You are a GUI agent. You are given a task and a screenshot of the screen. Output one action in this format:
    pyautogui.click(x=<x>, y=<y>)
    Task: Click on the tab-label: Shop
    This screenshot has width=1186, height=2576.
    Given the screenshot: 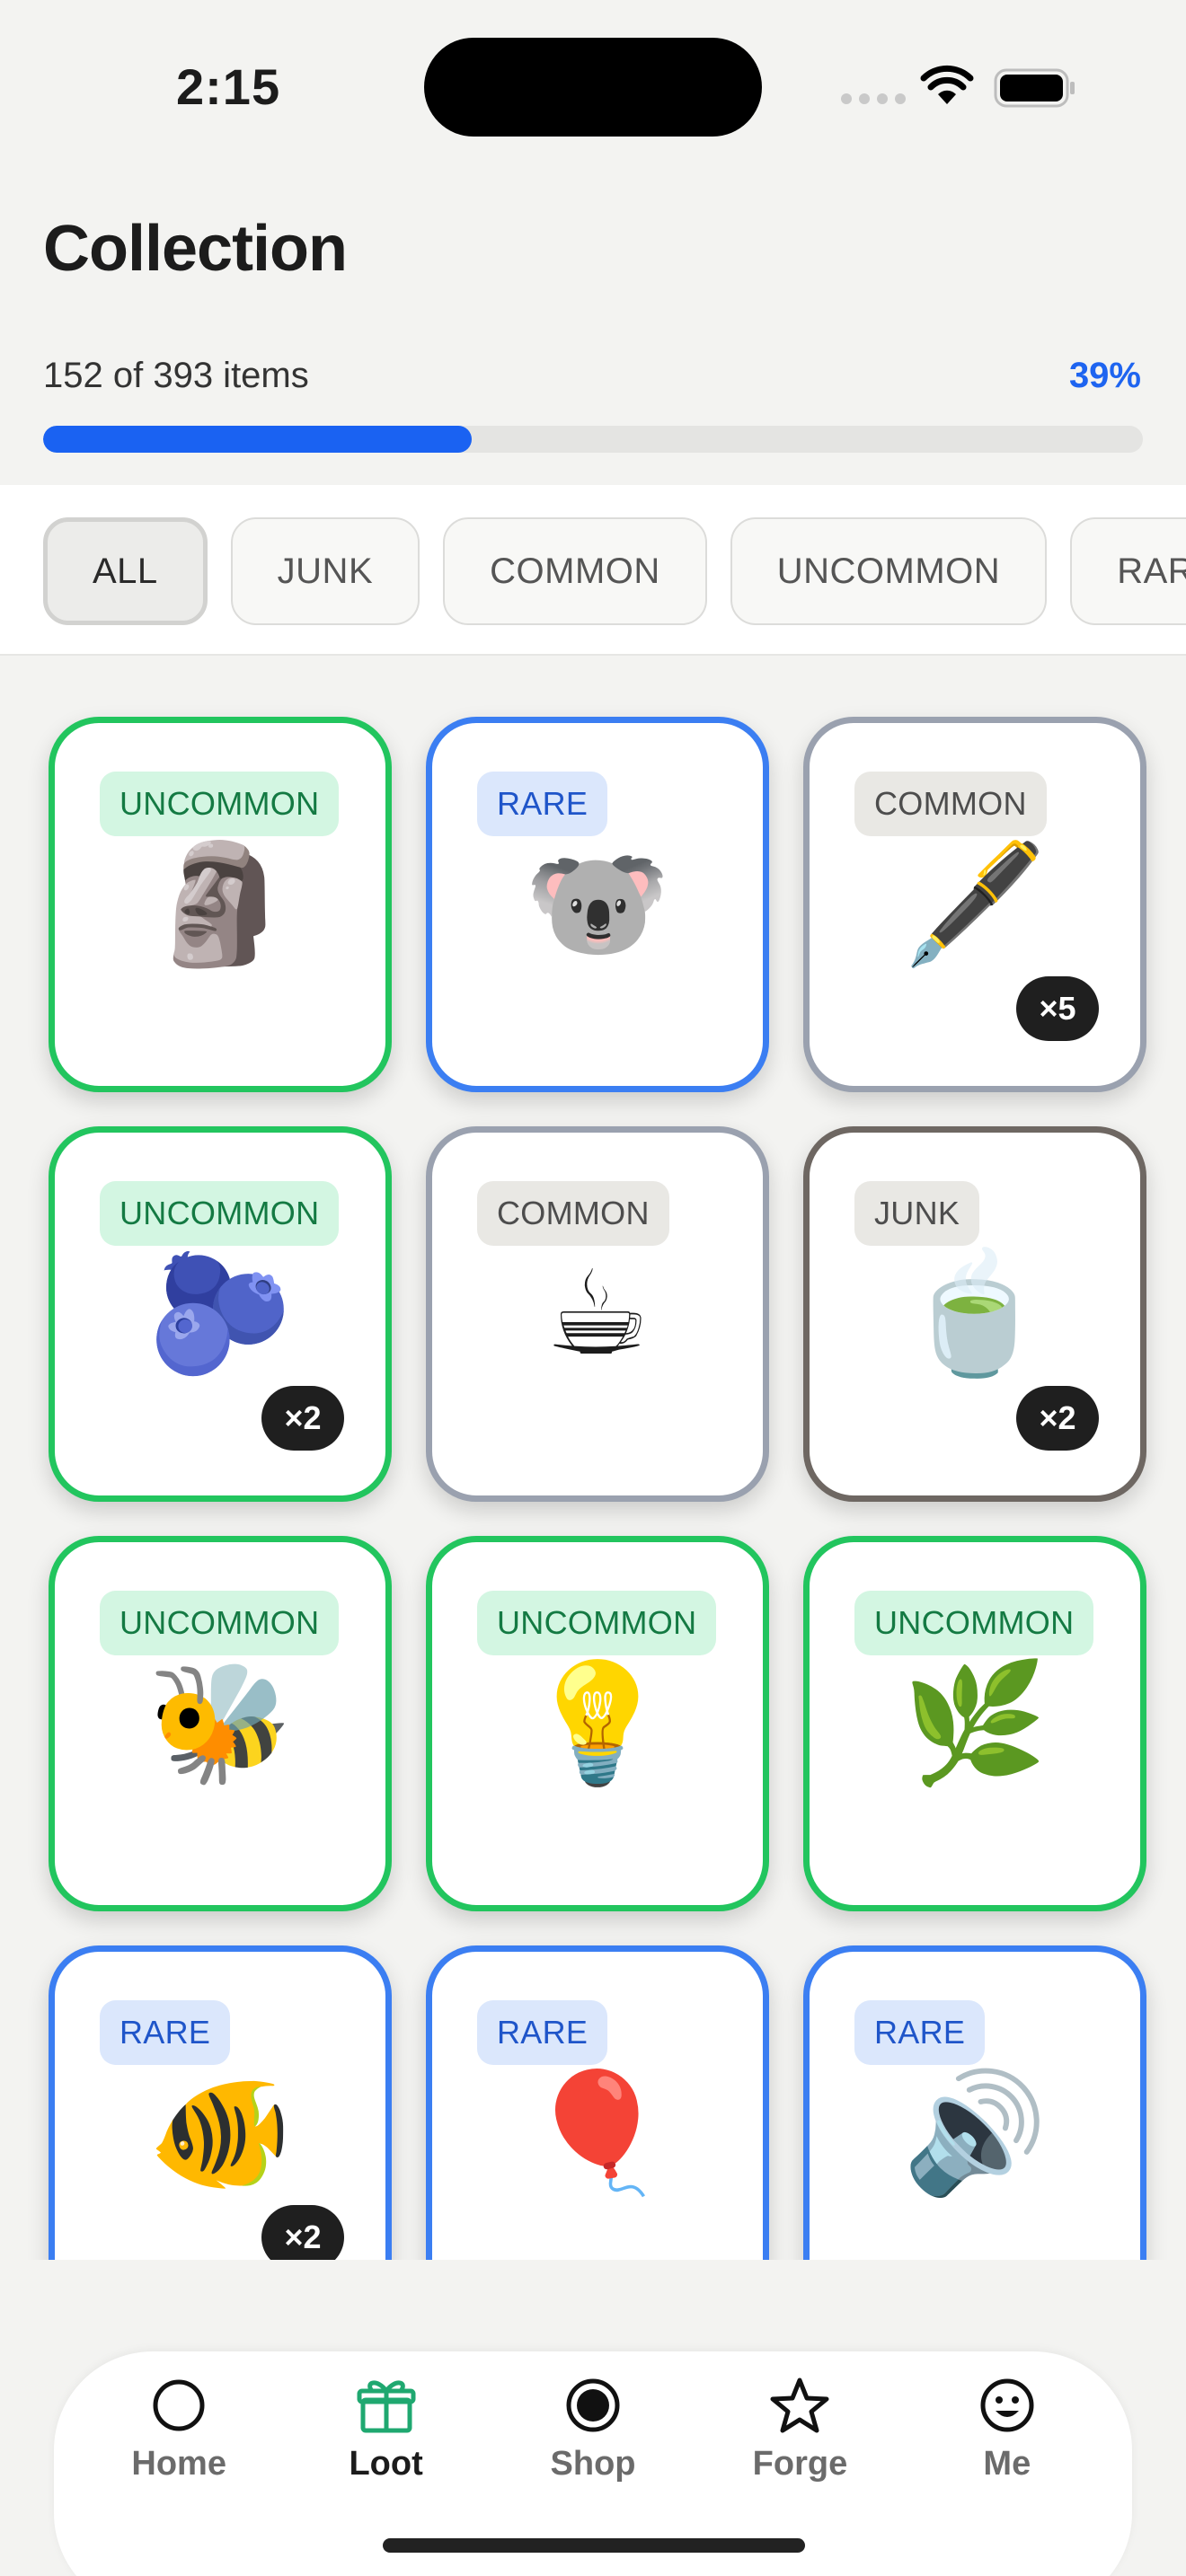 What is the action you would take?
    pyautogui.click(x=593, y=2464)
    